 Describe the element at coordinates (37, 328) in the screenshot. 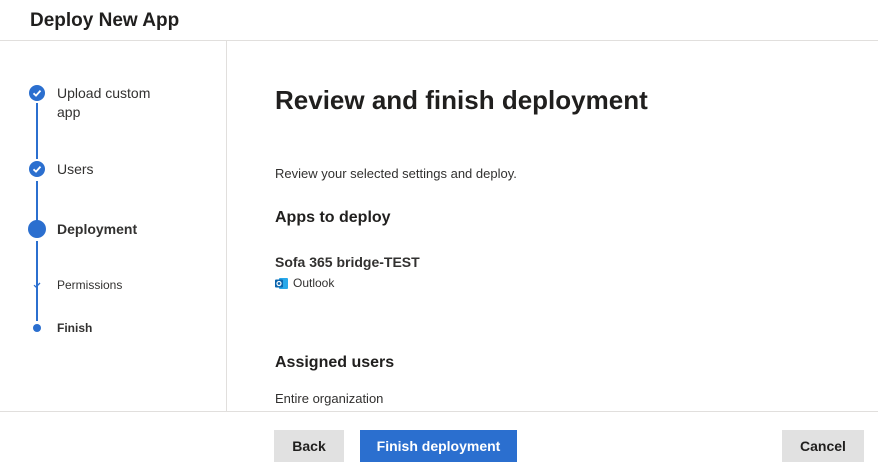

I see `substep-finish-current-icon` at that location.